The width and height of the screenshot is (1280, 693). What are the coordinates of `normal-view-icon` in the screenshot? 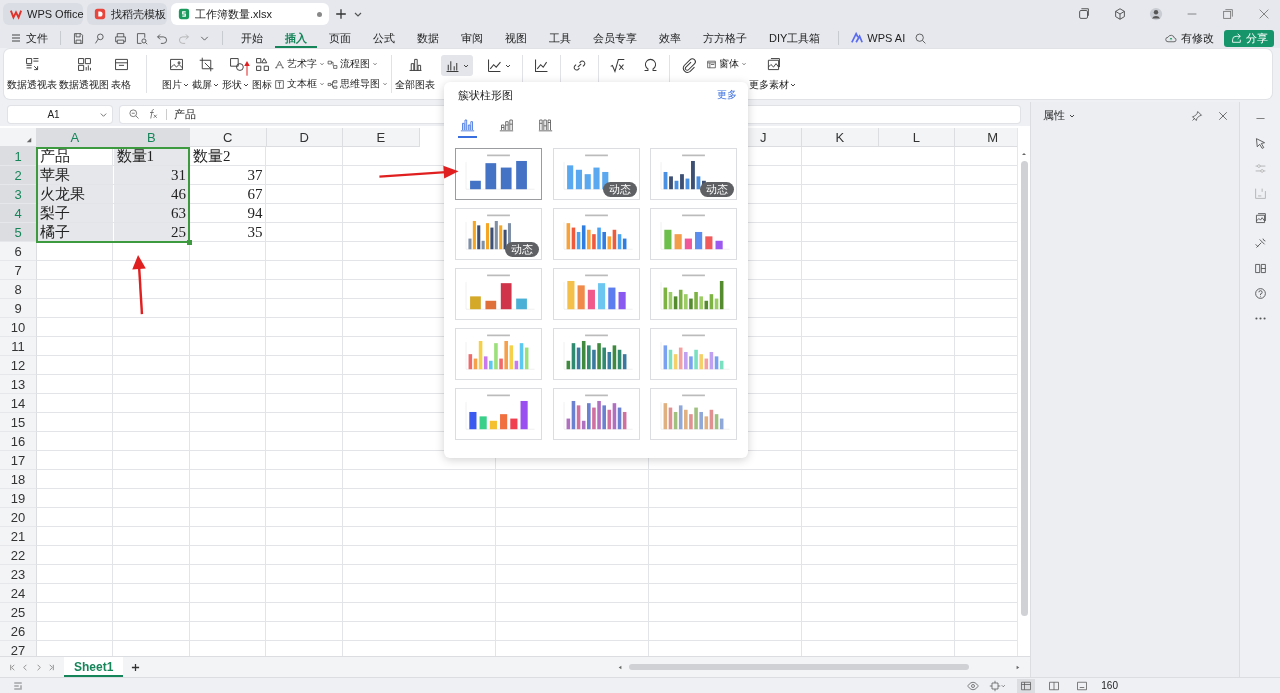 It's located at (1026, 685).